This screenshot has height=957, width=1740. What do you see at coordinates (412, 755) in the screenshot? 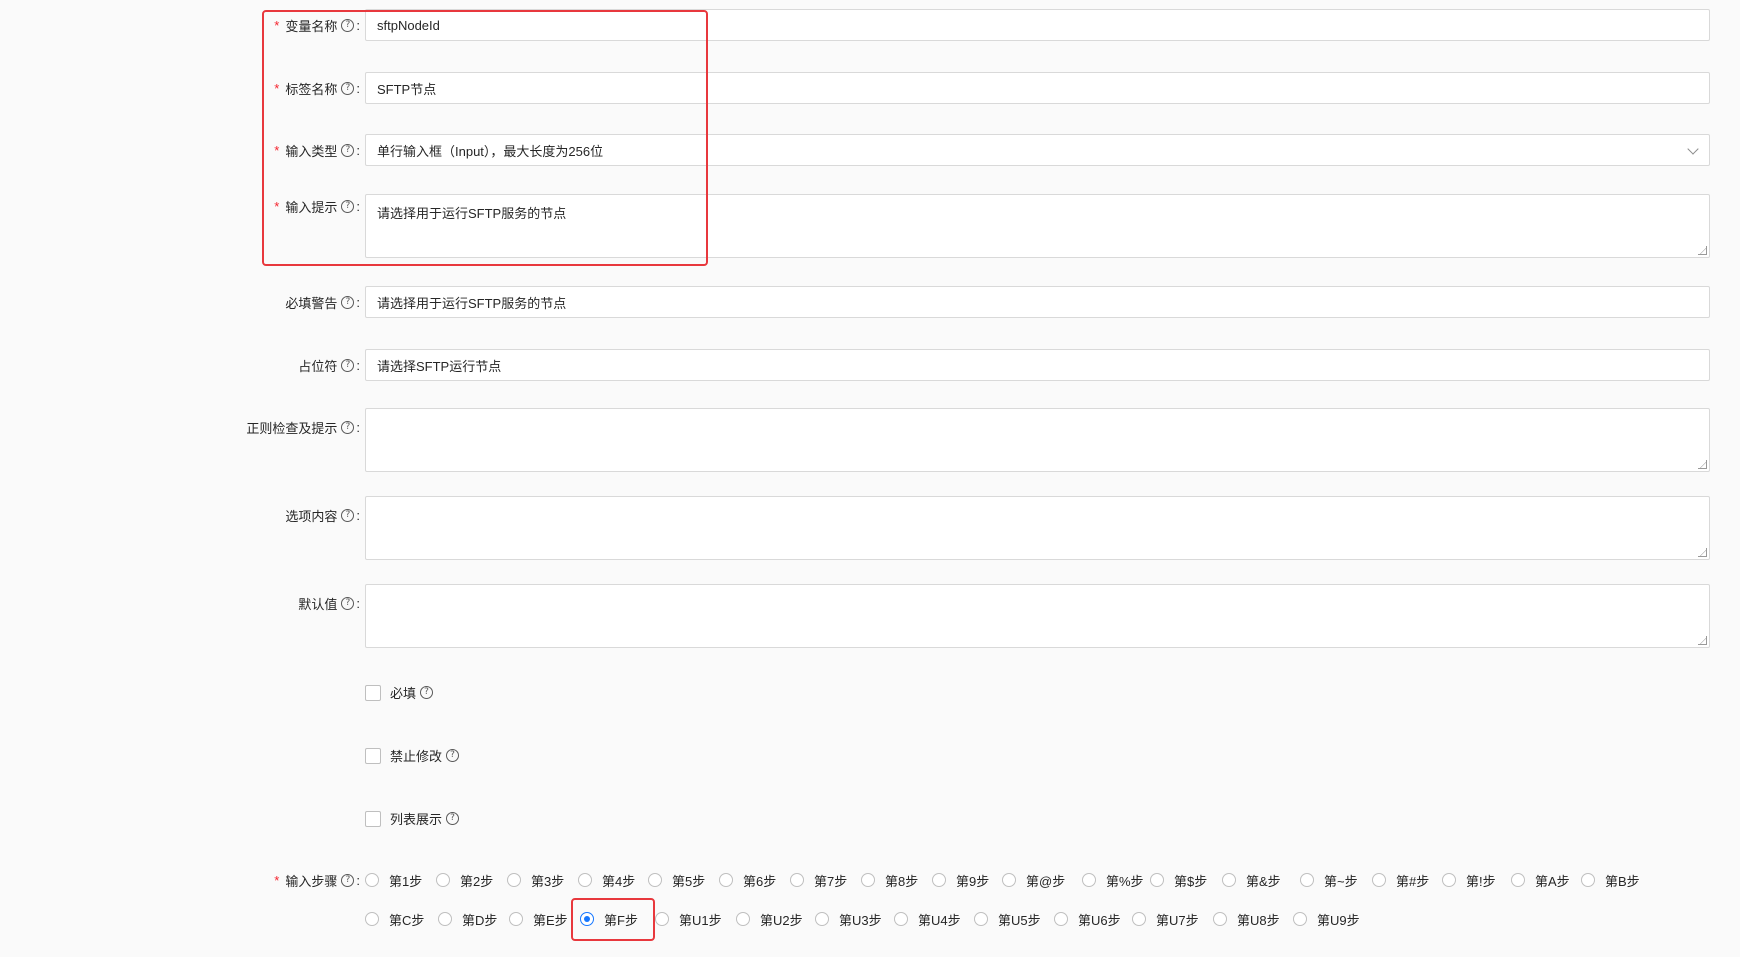
I see `checkbox-disable-edit: 禁止修改 ?` at bounding box center [412, 755].